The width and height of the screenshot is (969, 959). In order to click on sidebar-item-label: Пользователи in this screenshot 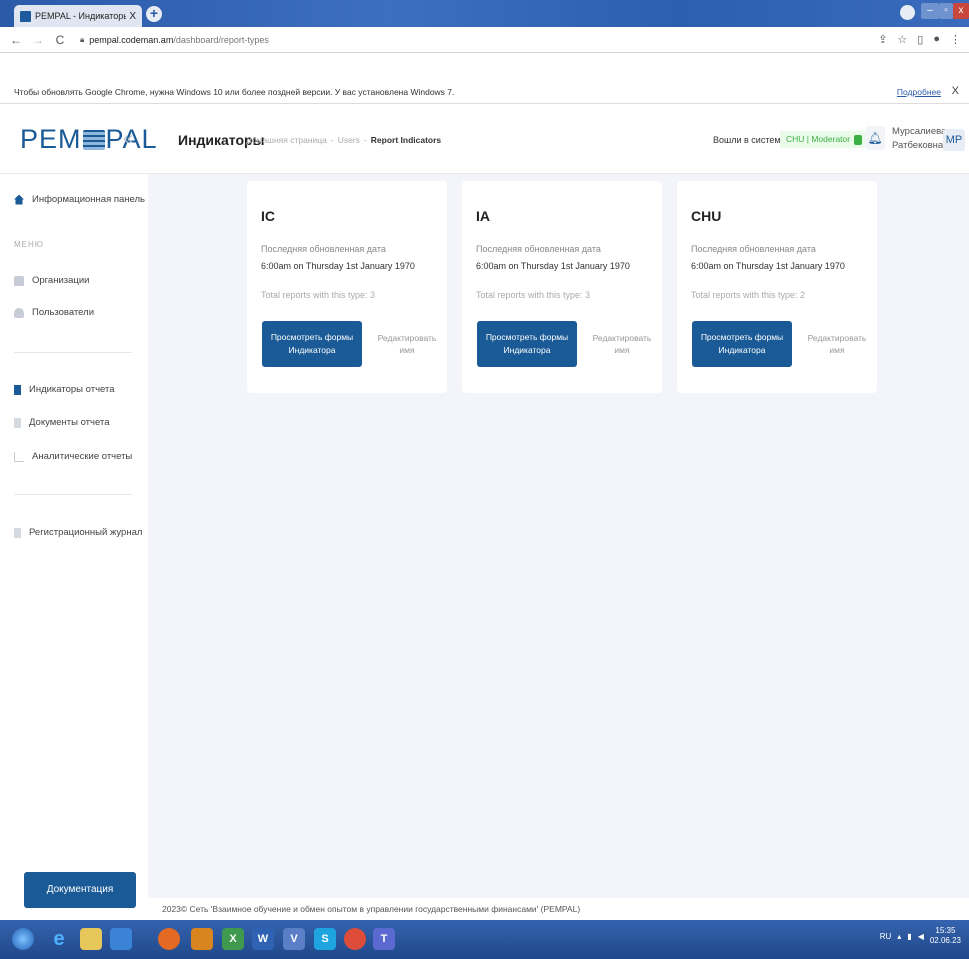, I will do `click(63, 312)`.